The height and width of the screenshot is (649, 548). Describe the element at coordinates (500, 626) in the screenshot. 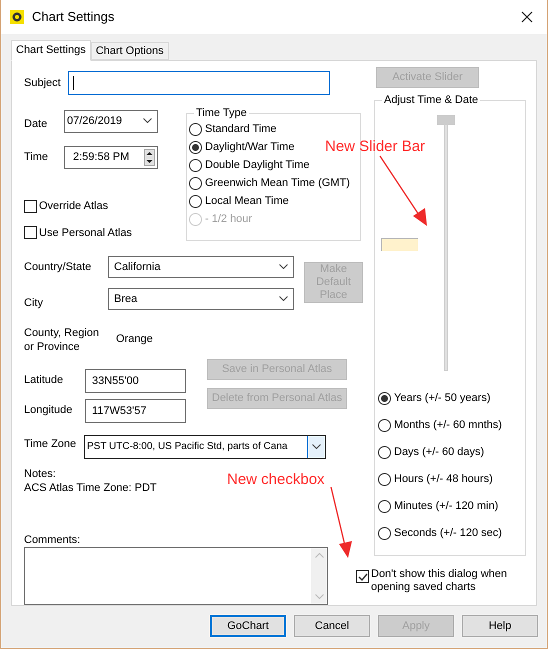

I see `dialog-button: Help` at that location.